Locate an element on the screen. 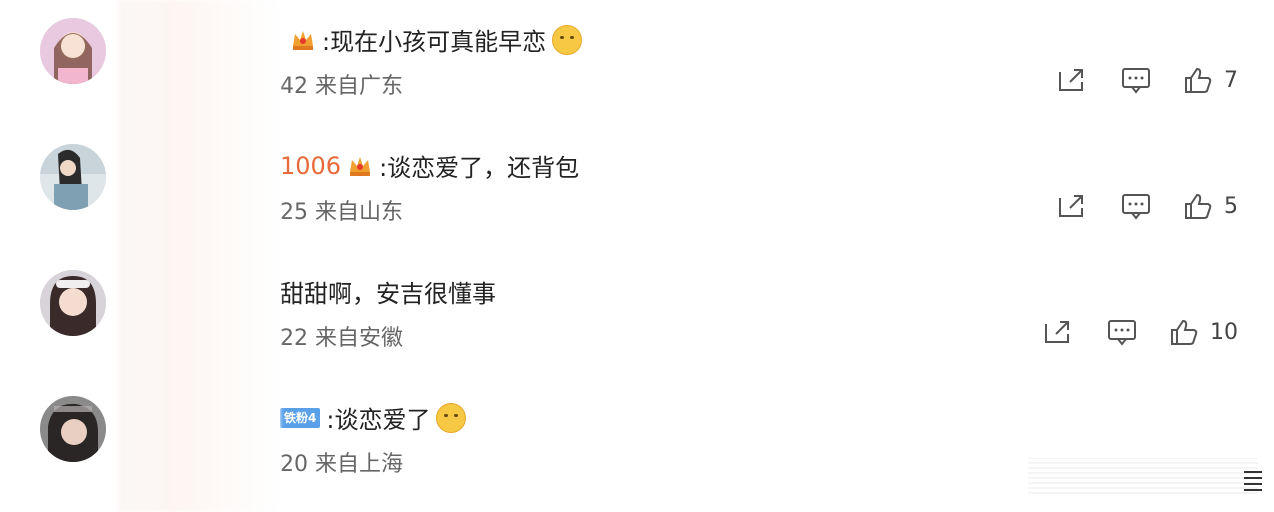 This screenshot has width=1274, height=512. more-fade is located at coordinates (1143, 476).